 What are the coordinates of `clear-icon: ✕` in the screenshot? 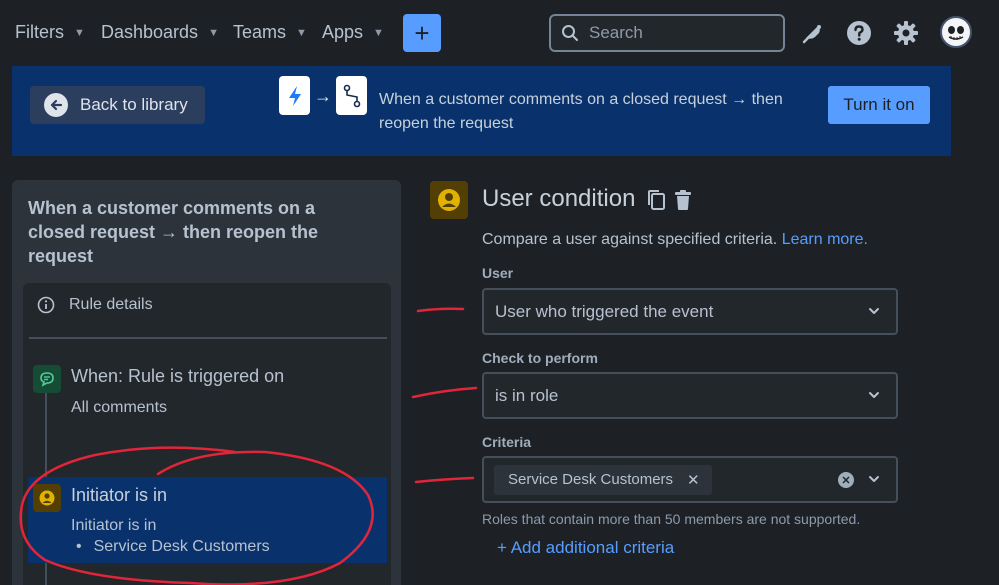 It's located at (846, 480).